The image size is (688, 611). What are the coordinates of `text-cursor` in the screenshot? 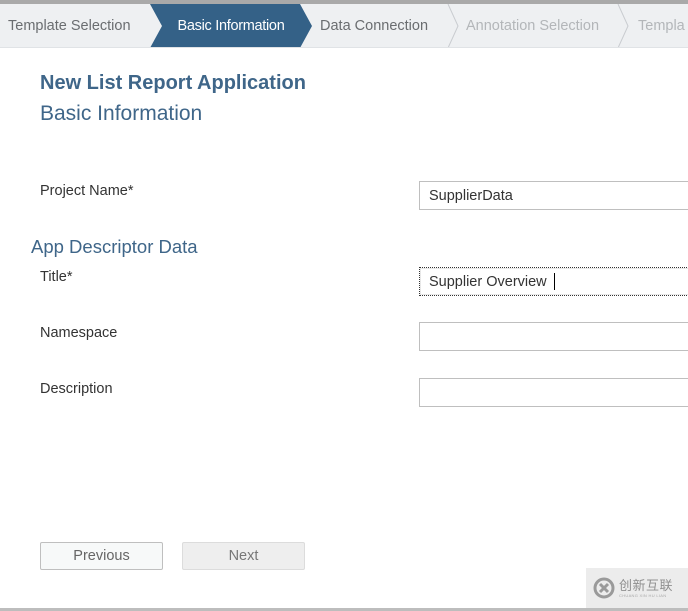 It's located at (554, 281).